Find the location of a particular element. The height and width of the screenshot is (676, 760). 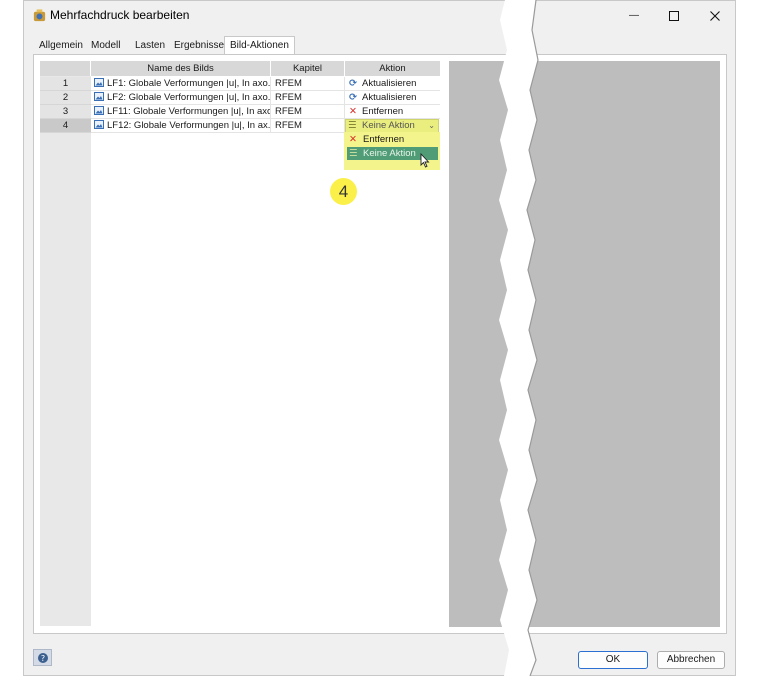

header-action: Aktion is located at coordinates (392, 68).